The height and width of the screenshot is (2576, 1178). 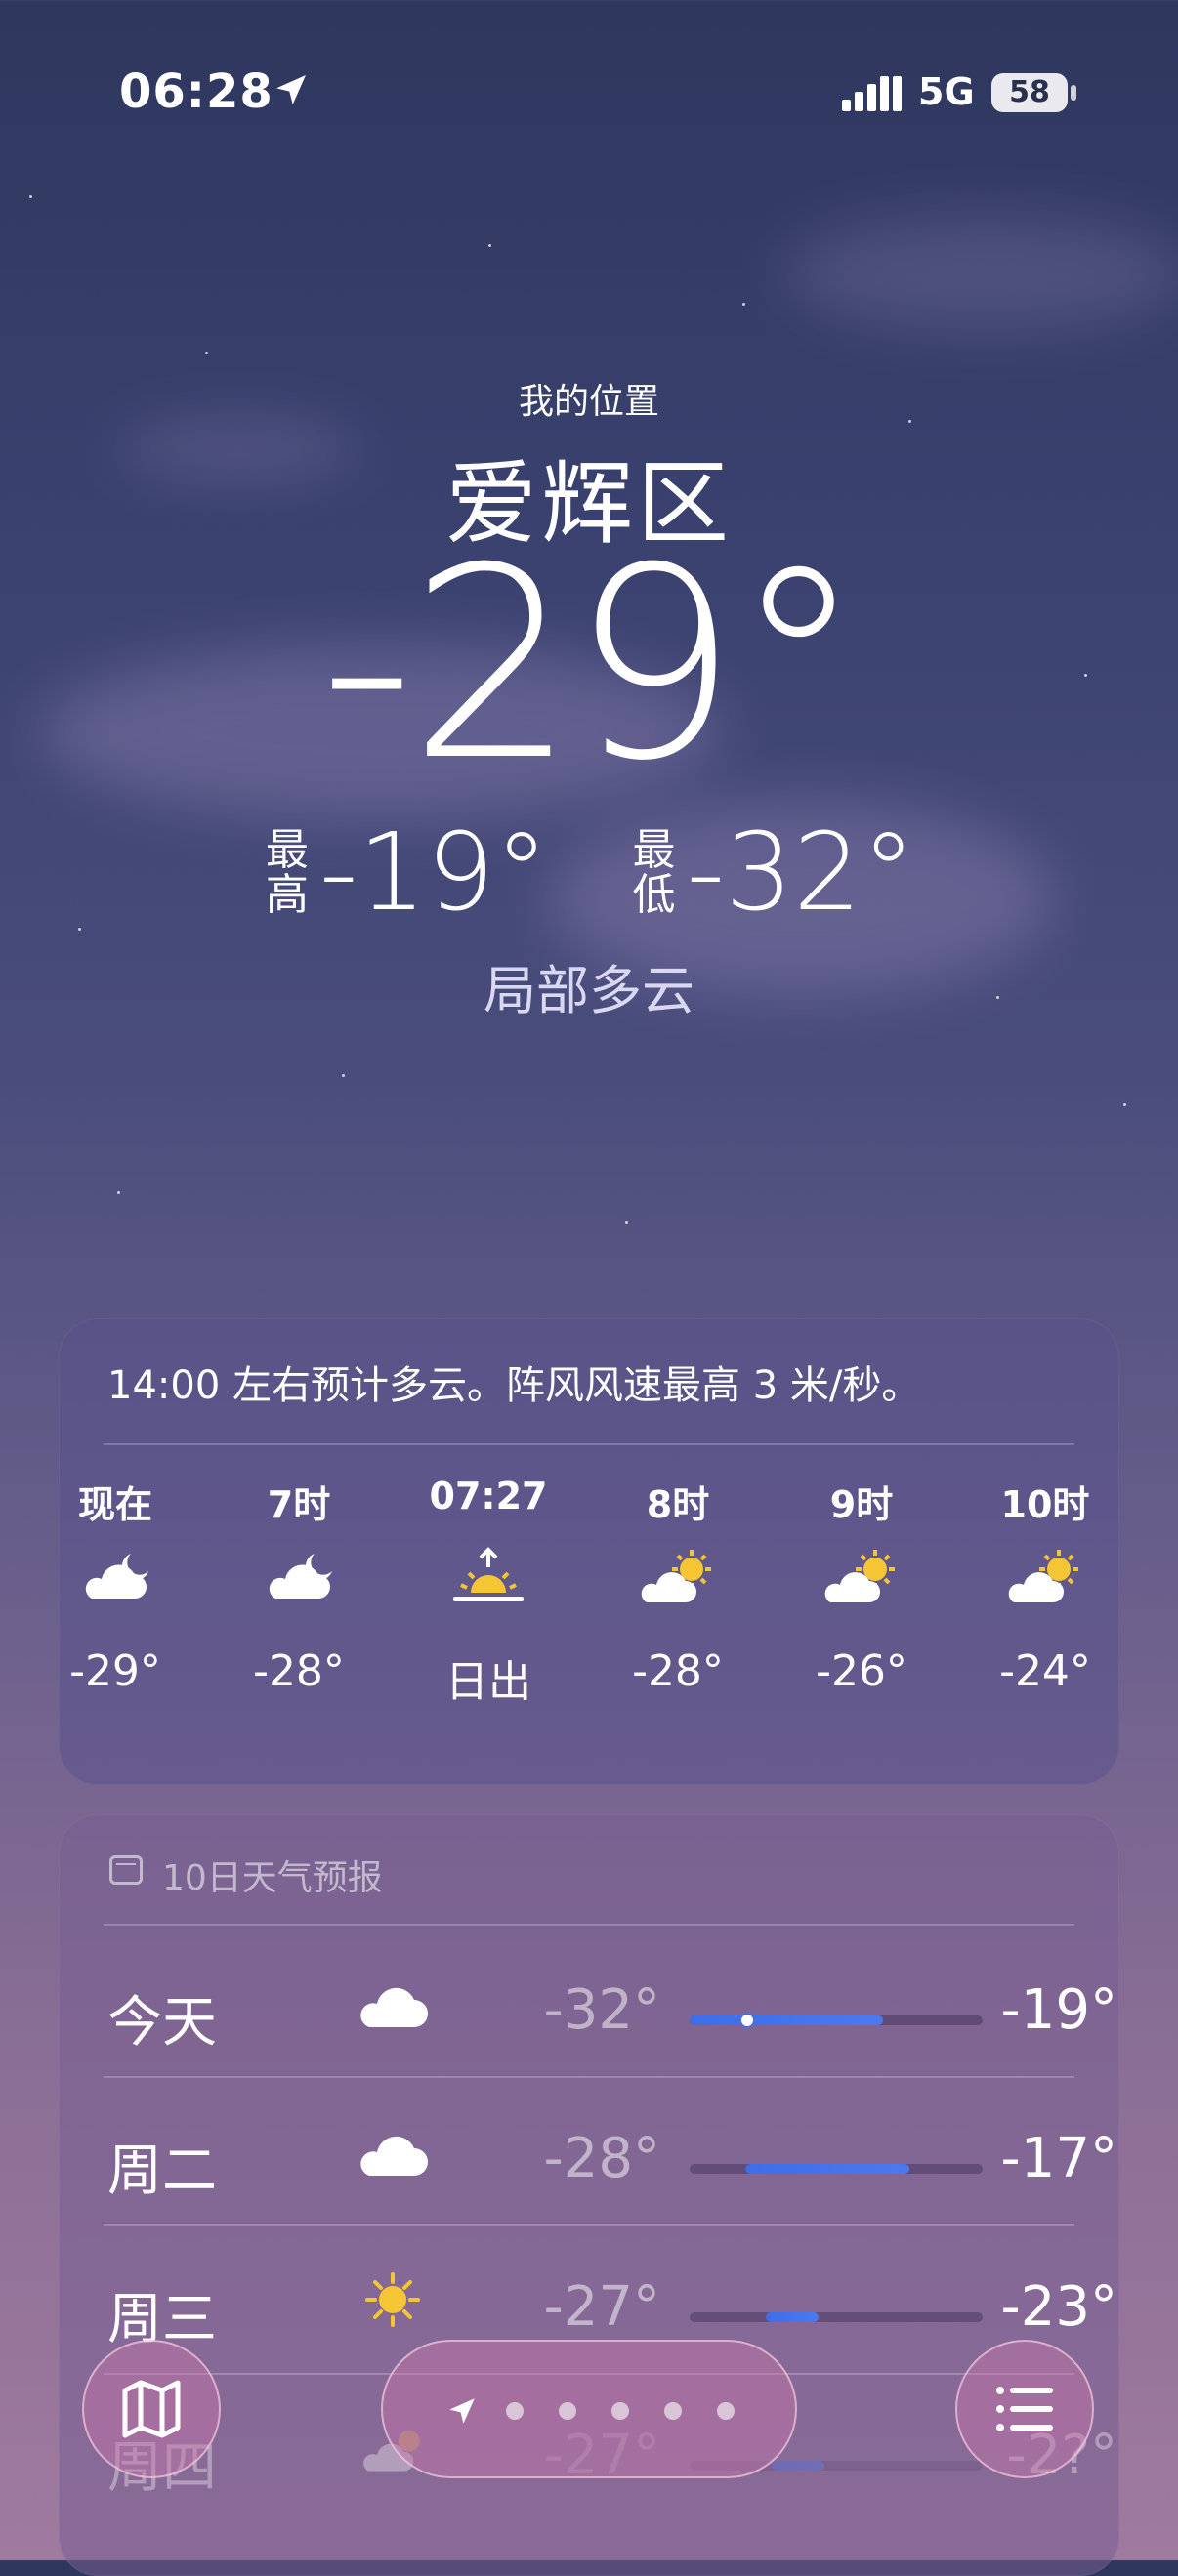 What do you see at coordinates (514, 1385) in the screenshot?
I see `forecast-summary: 14:00 左右预计多云。阵风风速最高 3 米/秒。` at bounding box center [514, 1385].